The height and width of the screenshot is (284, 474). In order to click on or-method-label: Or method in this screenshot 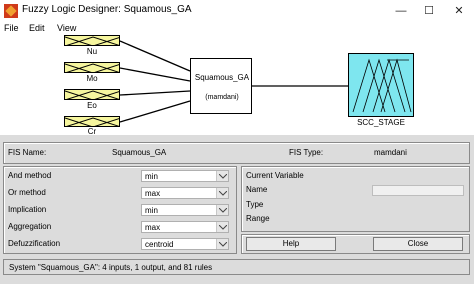, I will do `click(27, 192)`.